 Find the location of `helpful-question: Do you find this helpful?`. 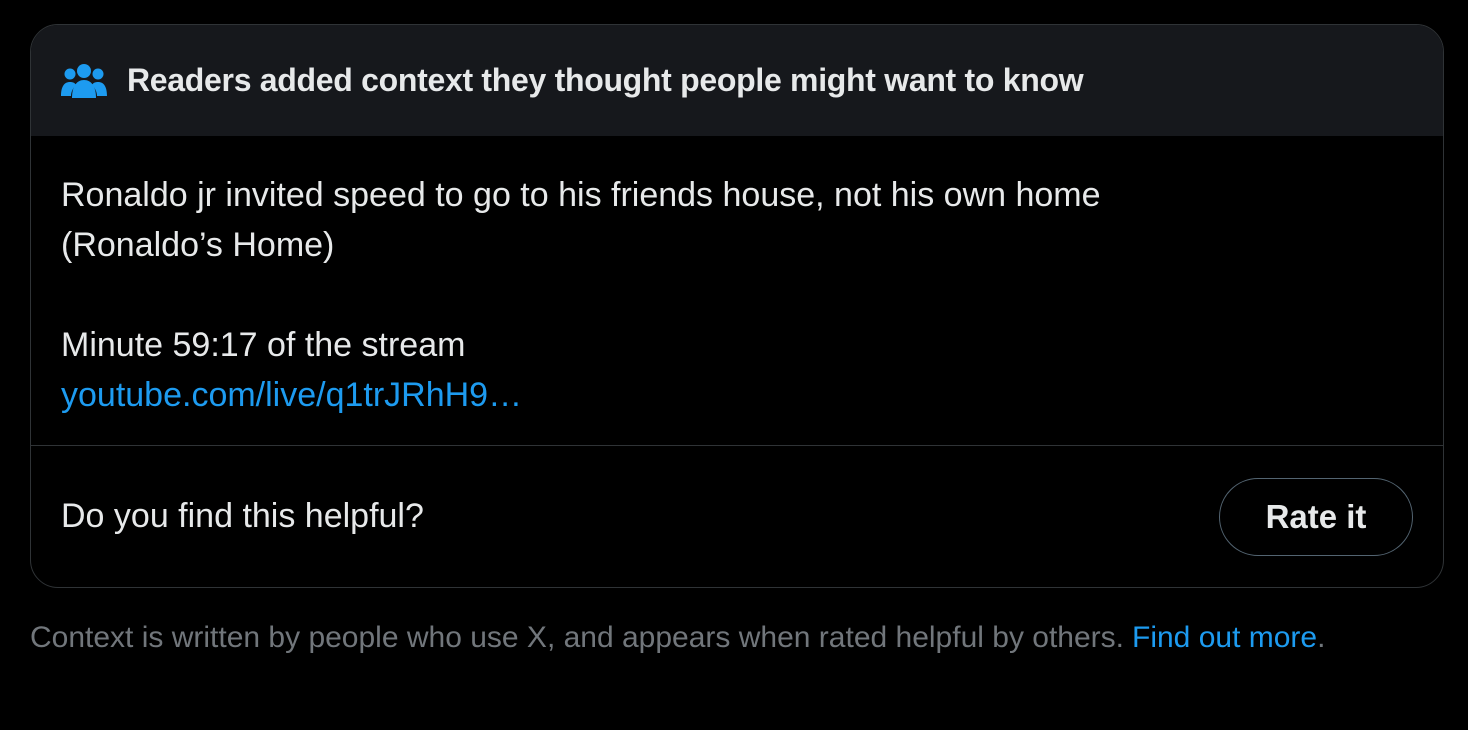

helpful-question: Do you find this helpful? is located at coordinates (242, 516).